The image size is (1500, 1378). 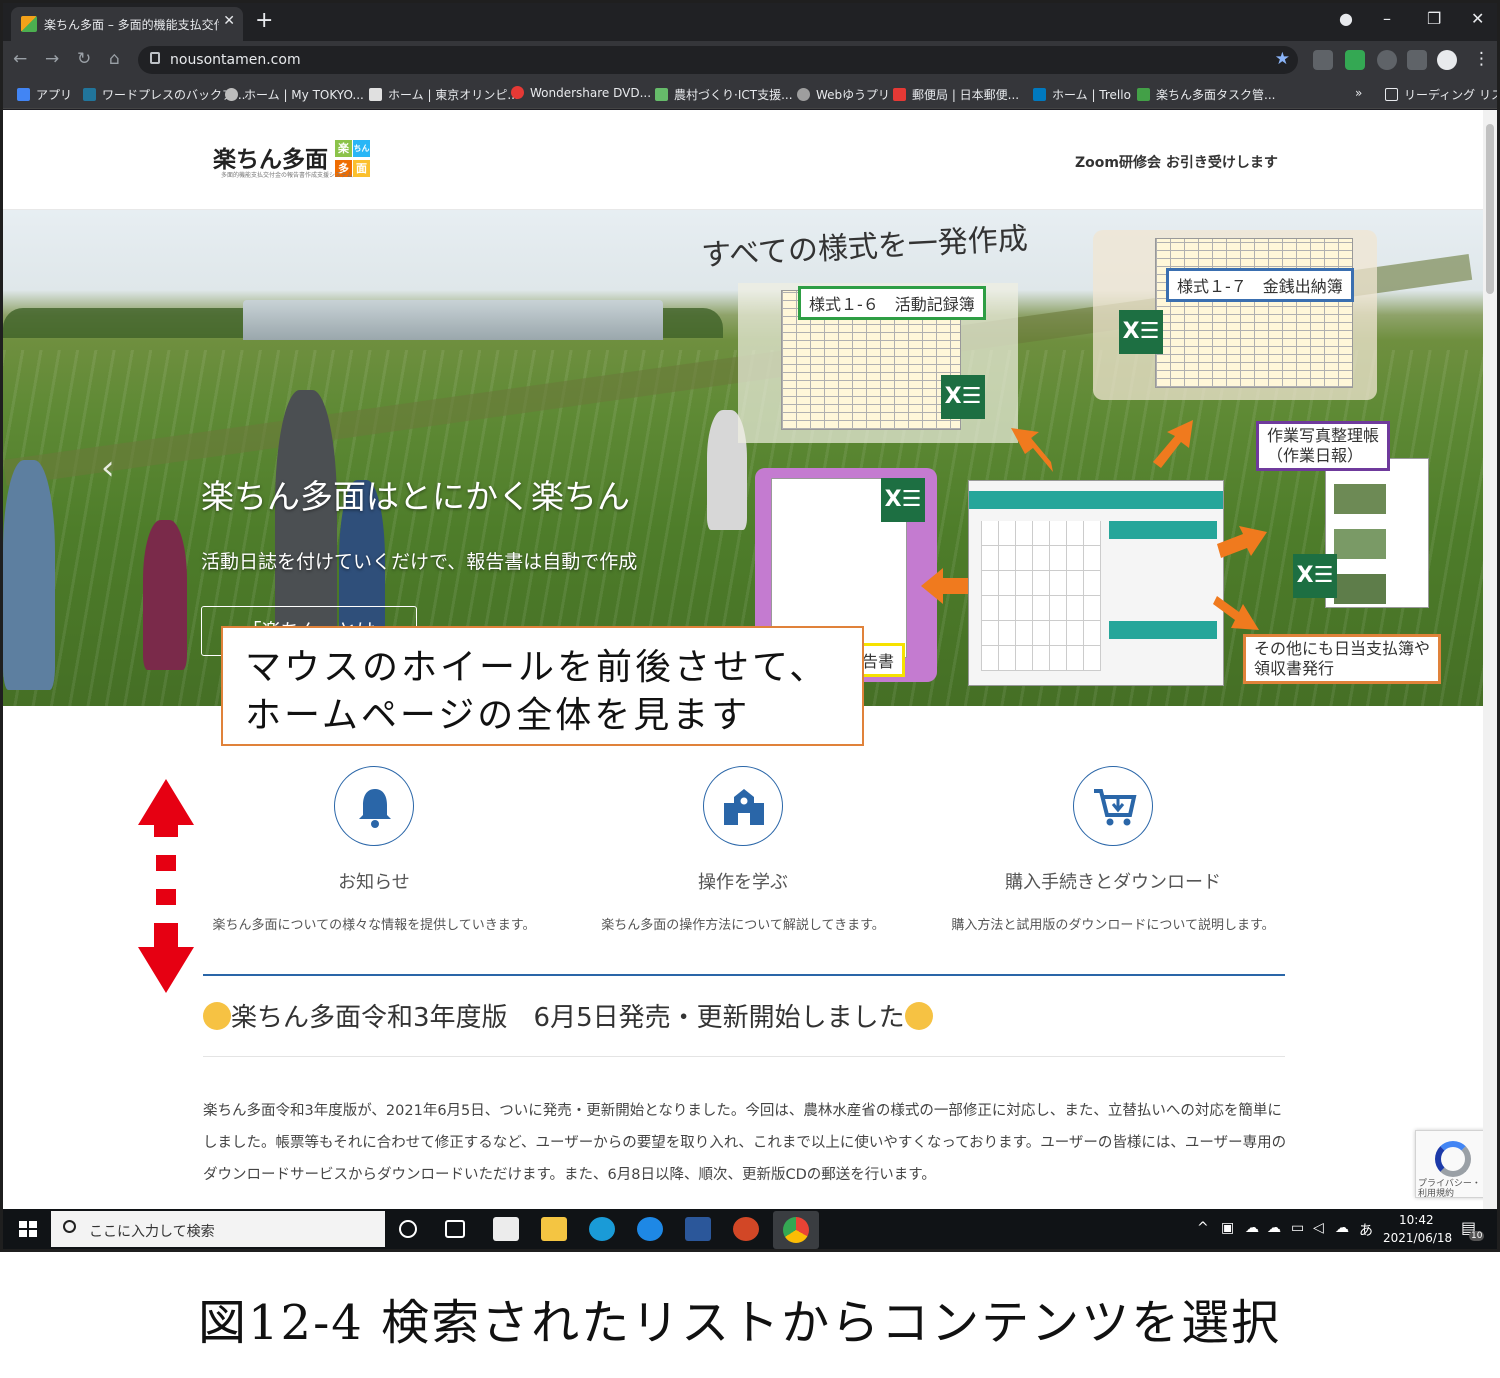 What do you see at coordinates (498, 715) in the screenshot?
I see `callout-line-2: ホームページの全体を見ます` at bounding box center [498, 715].